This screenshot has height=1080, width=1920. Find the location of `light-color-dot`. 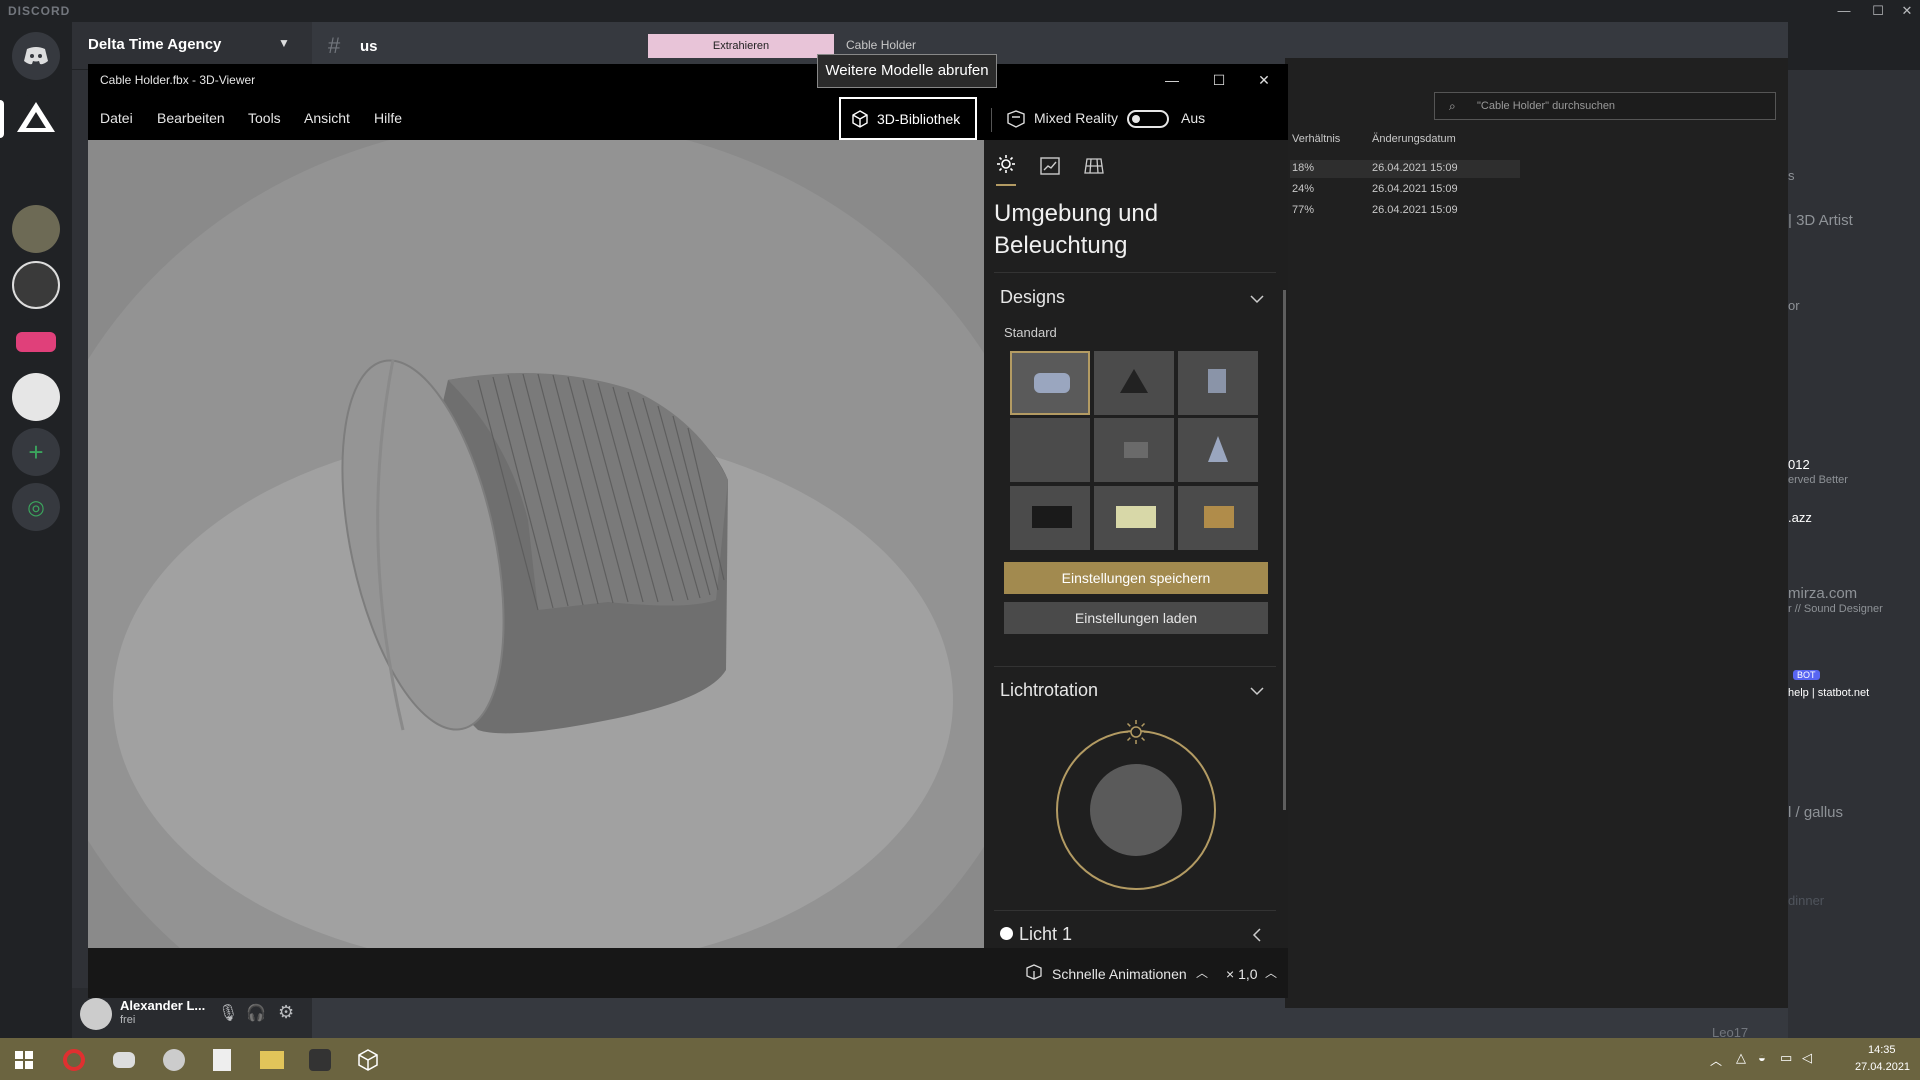

light-color-dot is located at coordinates (1006, 933).